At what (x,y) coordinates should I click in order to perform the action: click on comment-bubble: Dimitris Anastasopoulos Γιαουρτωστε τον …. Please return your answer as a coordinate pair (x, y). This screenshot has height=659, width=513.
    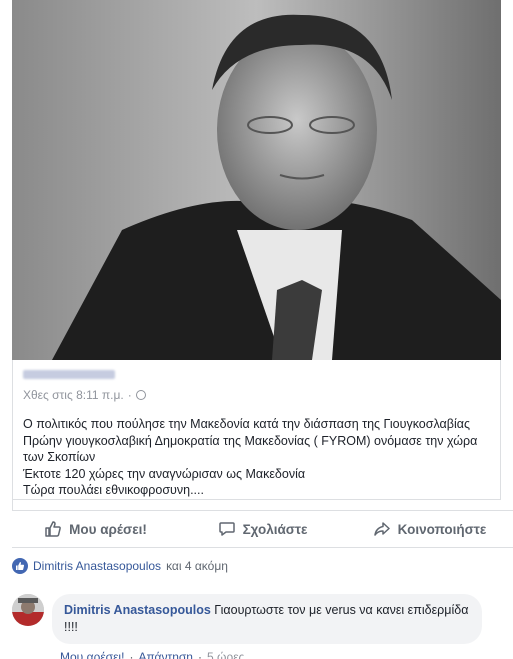
    Looking at the image, I should click on (267, 619).